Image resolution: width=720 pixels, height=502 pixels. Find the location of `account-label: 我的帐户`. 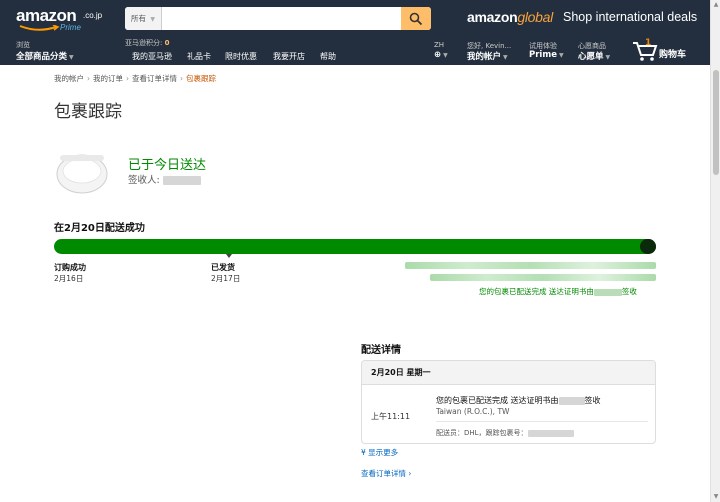

account-label: 我的帐户 is located at coordinates (484, 57).